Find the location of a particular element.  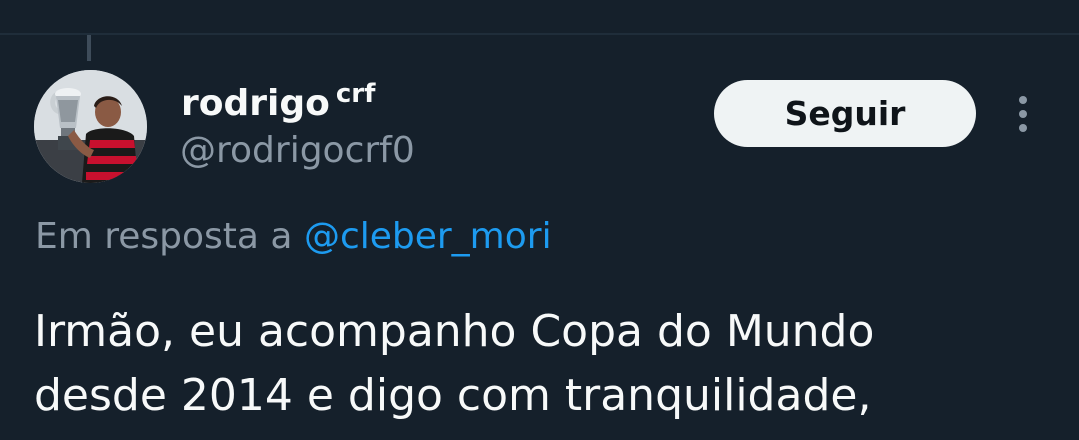

avatar-photo-icon is located at coordinates (90, 126).